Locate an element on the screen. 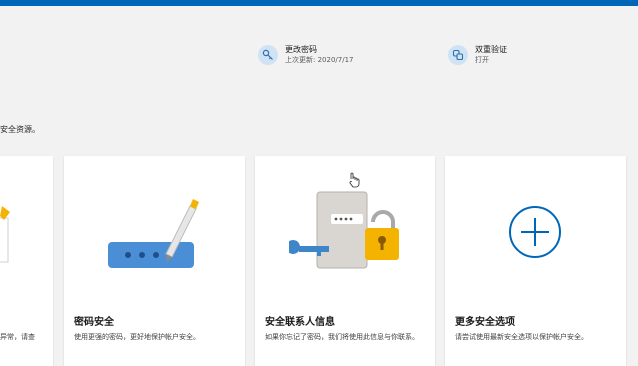 The height and width of the screenshot is (366, 638). two-step-verification-link: 双重验证 打开 is located at coordinates (477, 55).